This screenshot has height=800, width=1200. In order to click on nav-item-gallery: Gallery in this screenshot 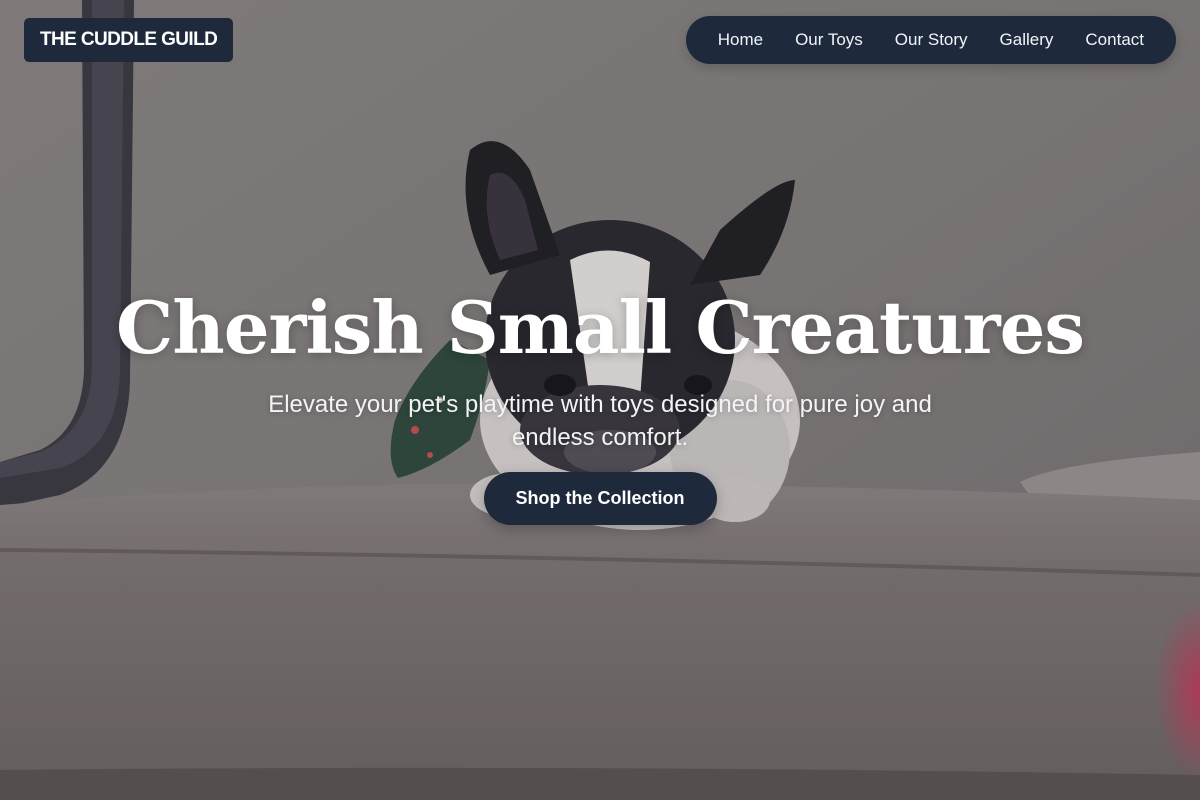, I will do `click(1027, 40)`.